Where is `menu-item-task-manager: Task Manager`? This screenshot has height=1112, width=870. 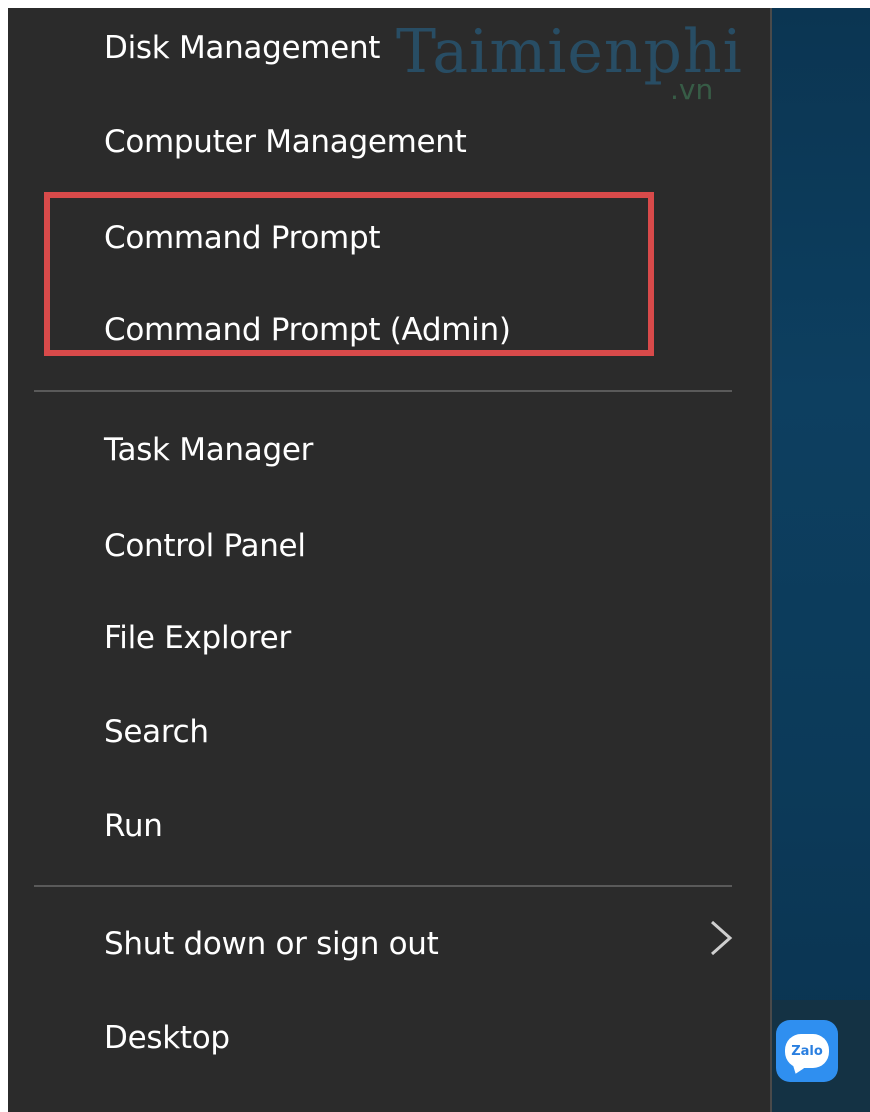
menu-item-task-manager: Task Manager is located at coordinates (208, 450).